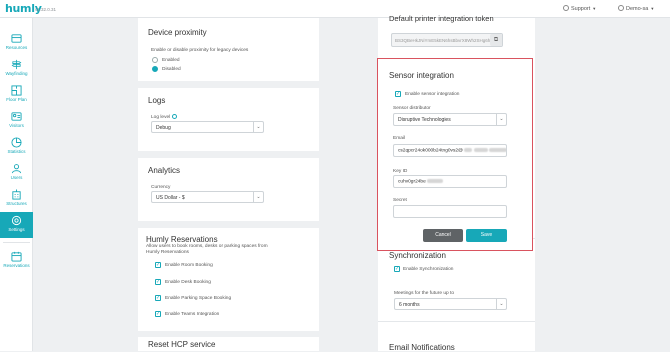  What do you see at coordinates (16, 194) in the screenshot?
I see `structures-icon` at bounding box center [16, 194].